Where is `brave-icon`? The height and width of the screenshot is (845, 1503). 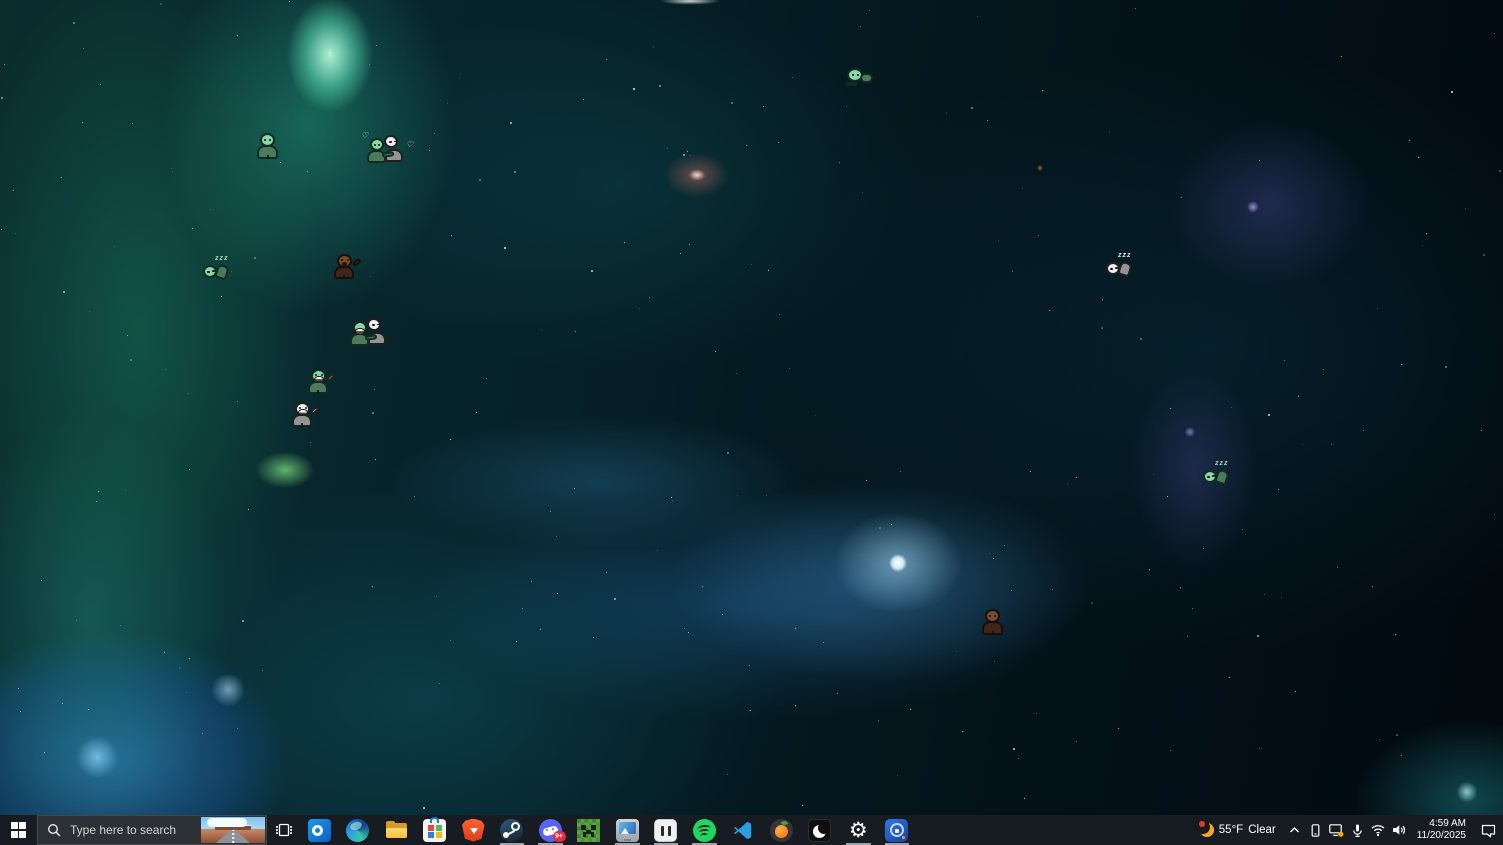 brave-icon is located at coordinates (473, 830).